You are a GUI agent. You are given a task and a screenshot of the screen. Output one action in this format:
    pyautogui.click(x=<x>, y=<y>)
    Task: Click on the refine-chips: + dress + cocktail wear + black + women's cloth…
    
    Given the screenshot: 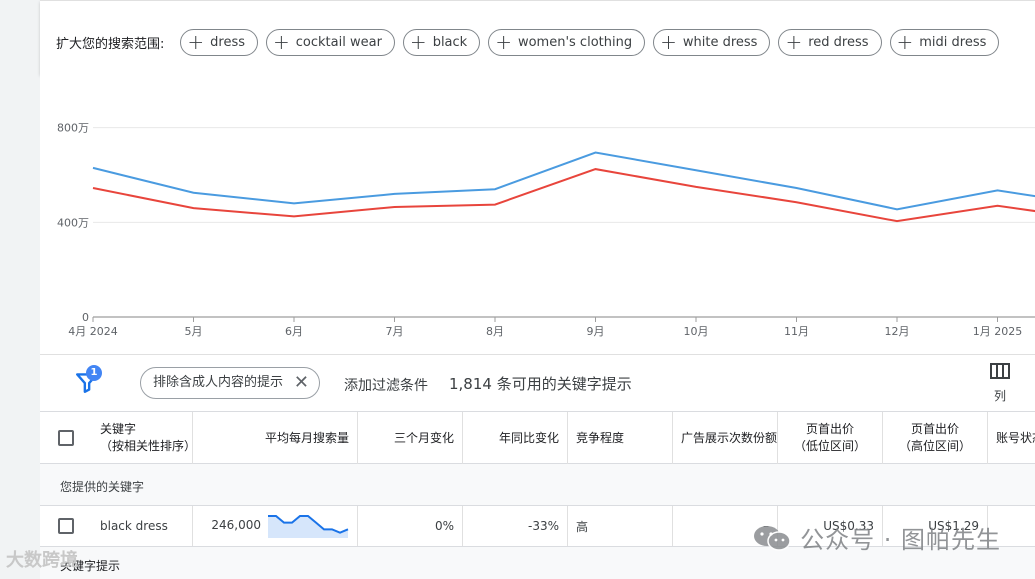 What is the action you would take?
    pyautogui.click(x=593, y=42)
    